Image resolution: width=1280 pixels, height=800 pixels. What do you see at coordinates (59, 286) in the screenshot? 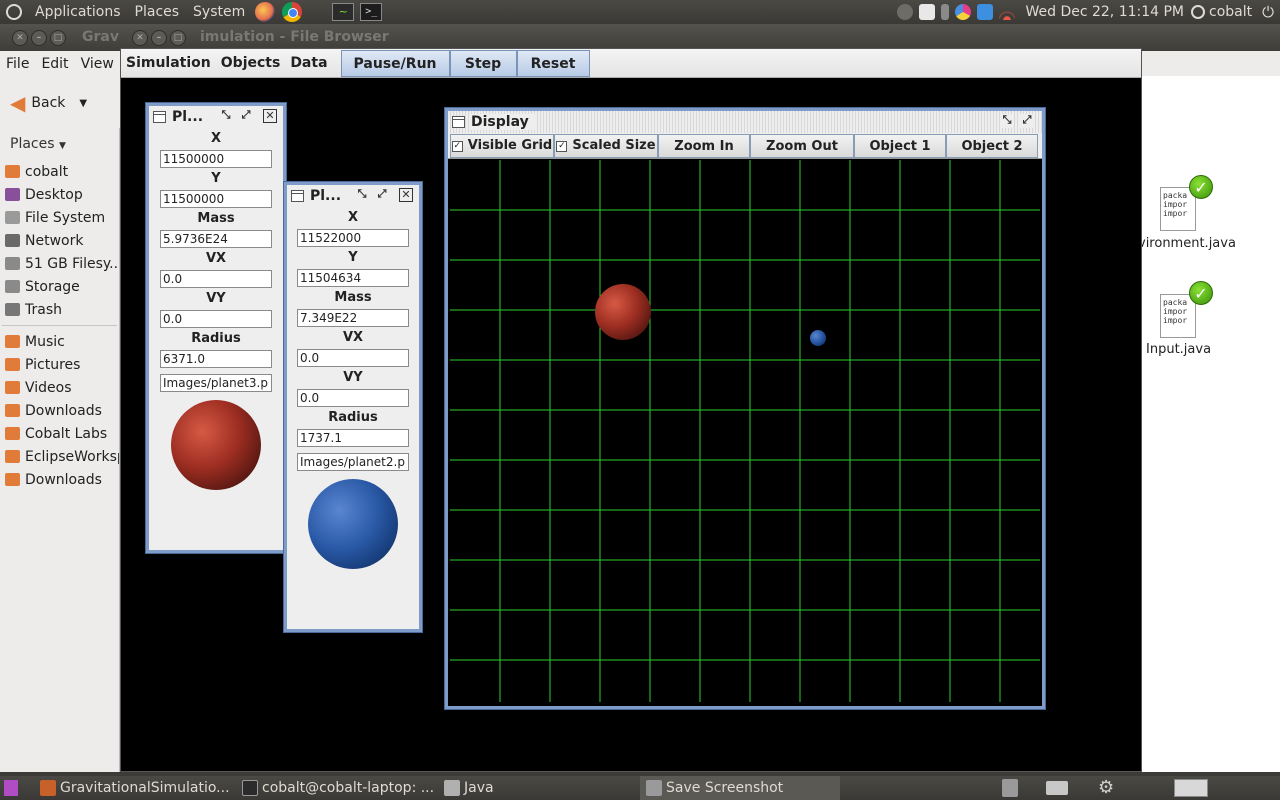
I see `sidebar-place-item: Storage` at bounding box center [59, 286].